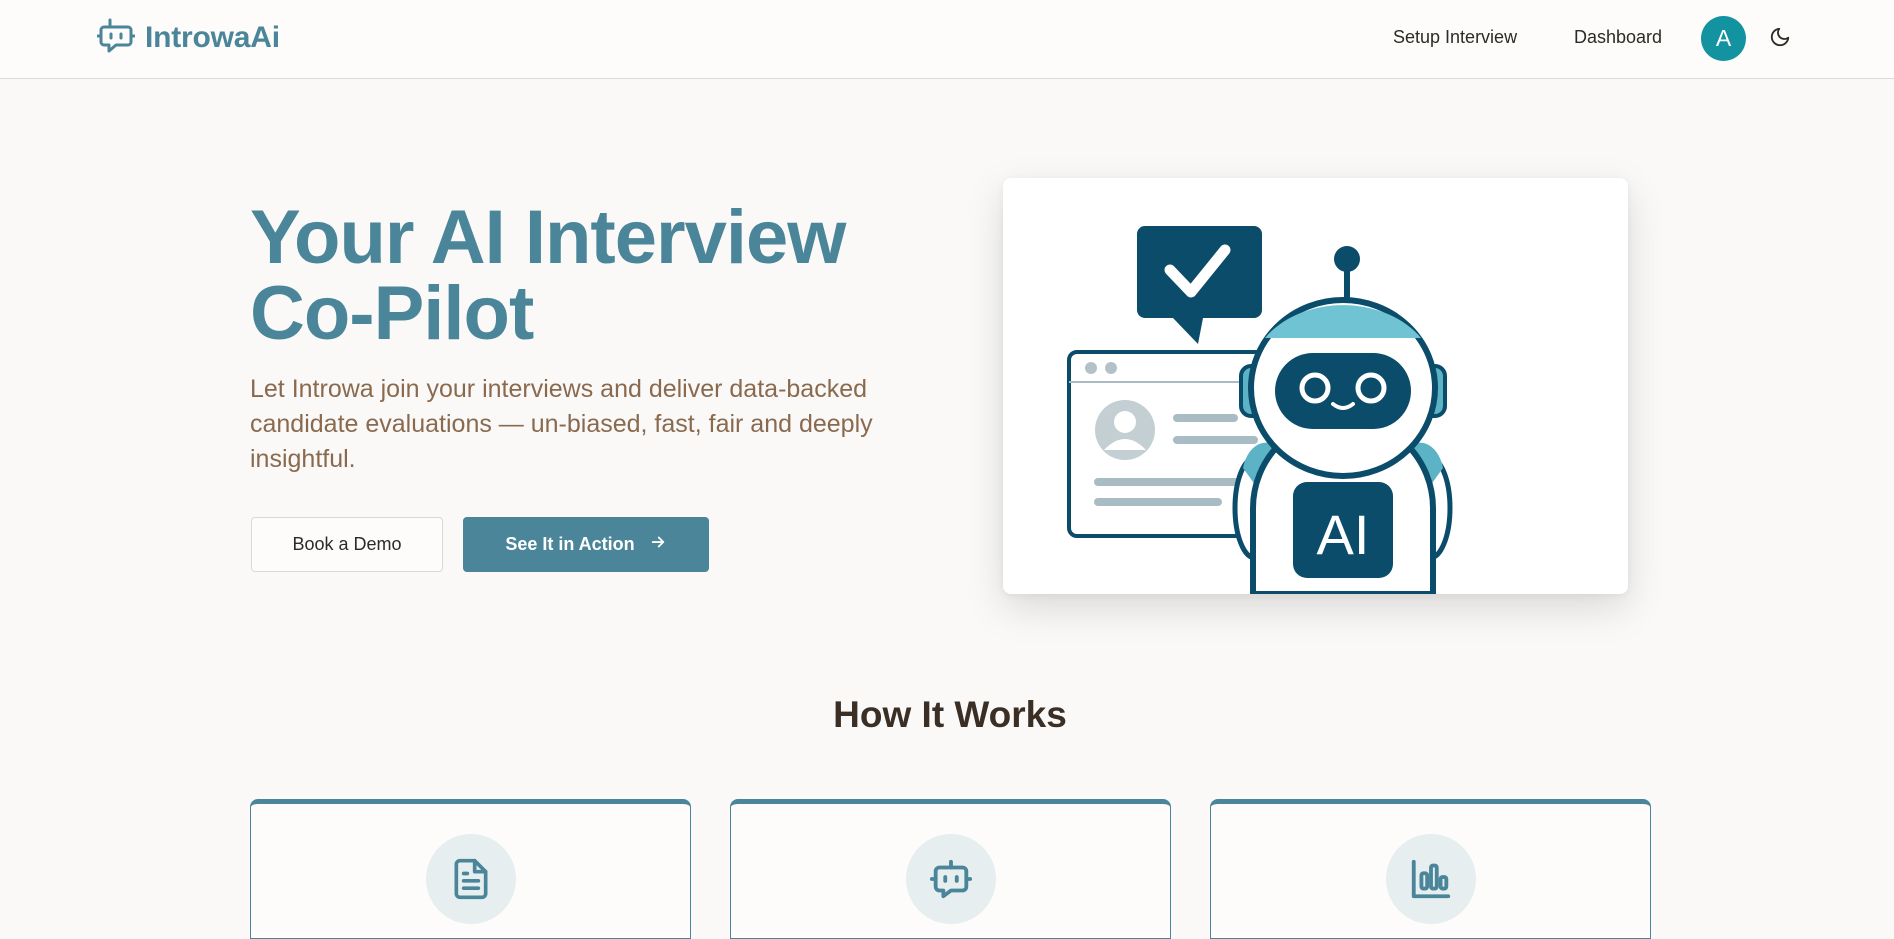 The image size is (1894, 939). Describe the element at coordinates (1199, 285) in the screenshot. I see `check-bubble-icon` at that location.